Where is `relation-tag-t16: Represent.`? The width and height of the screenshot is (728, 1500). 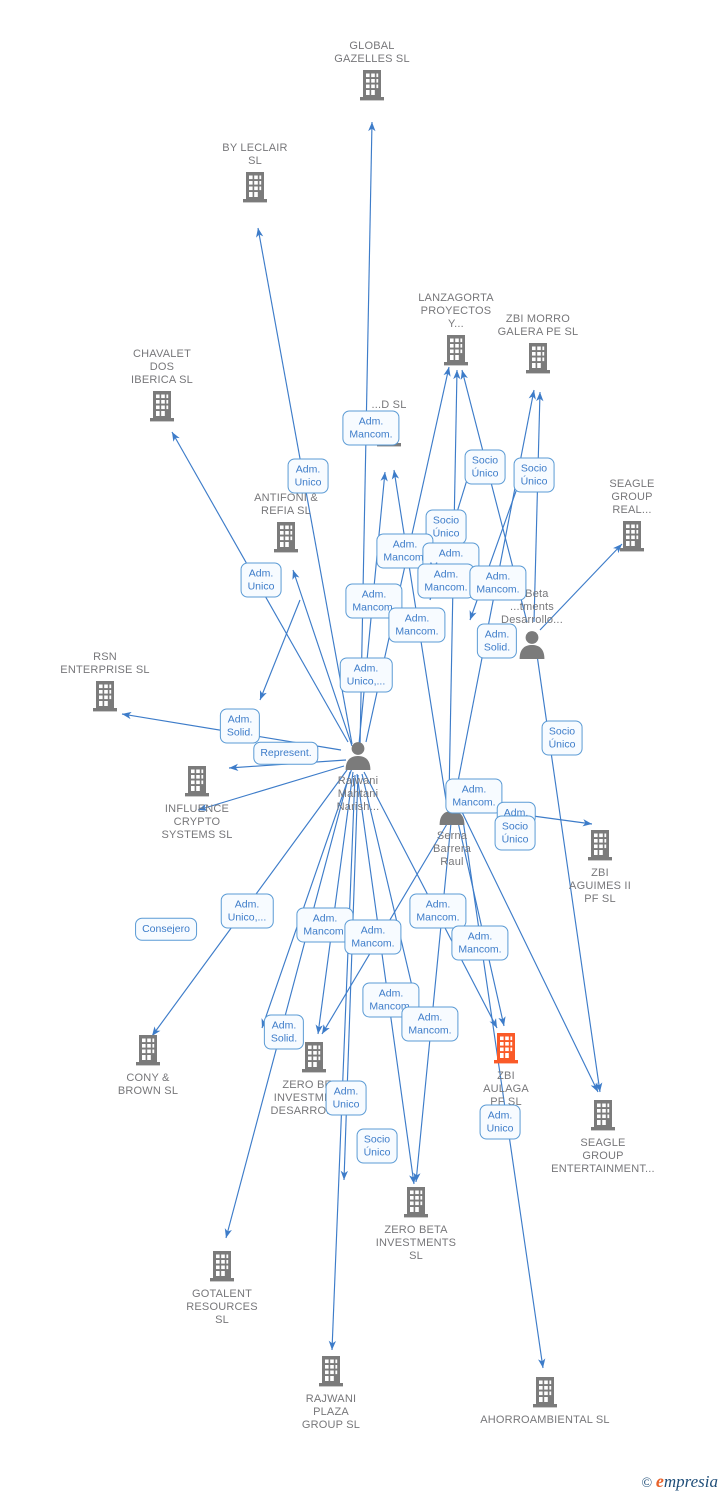
relation-tag-t16: Represent. is located at coordinates (286, 753).